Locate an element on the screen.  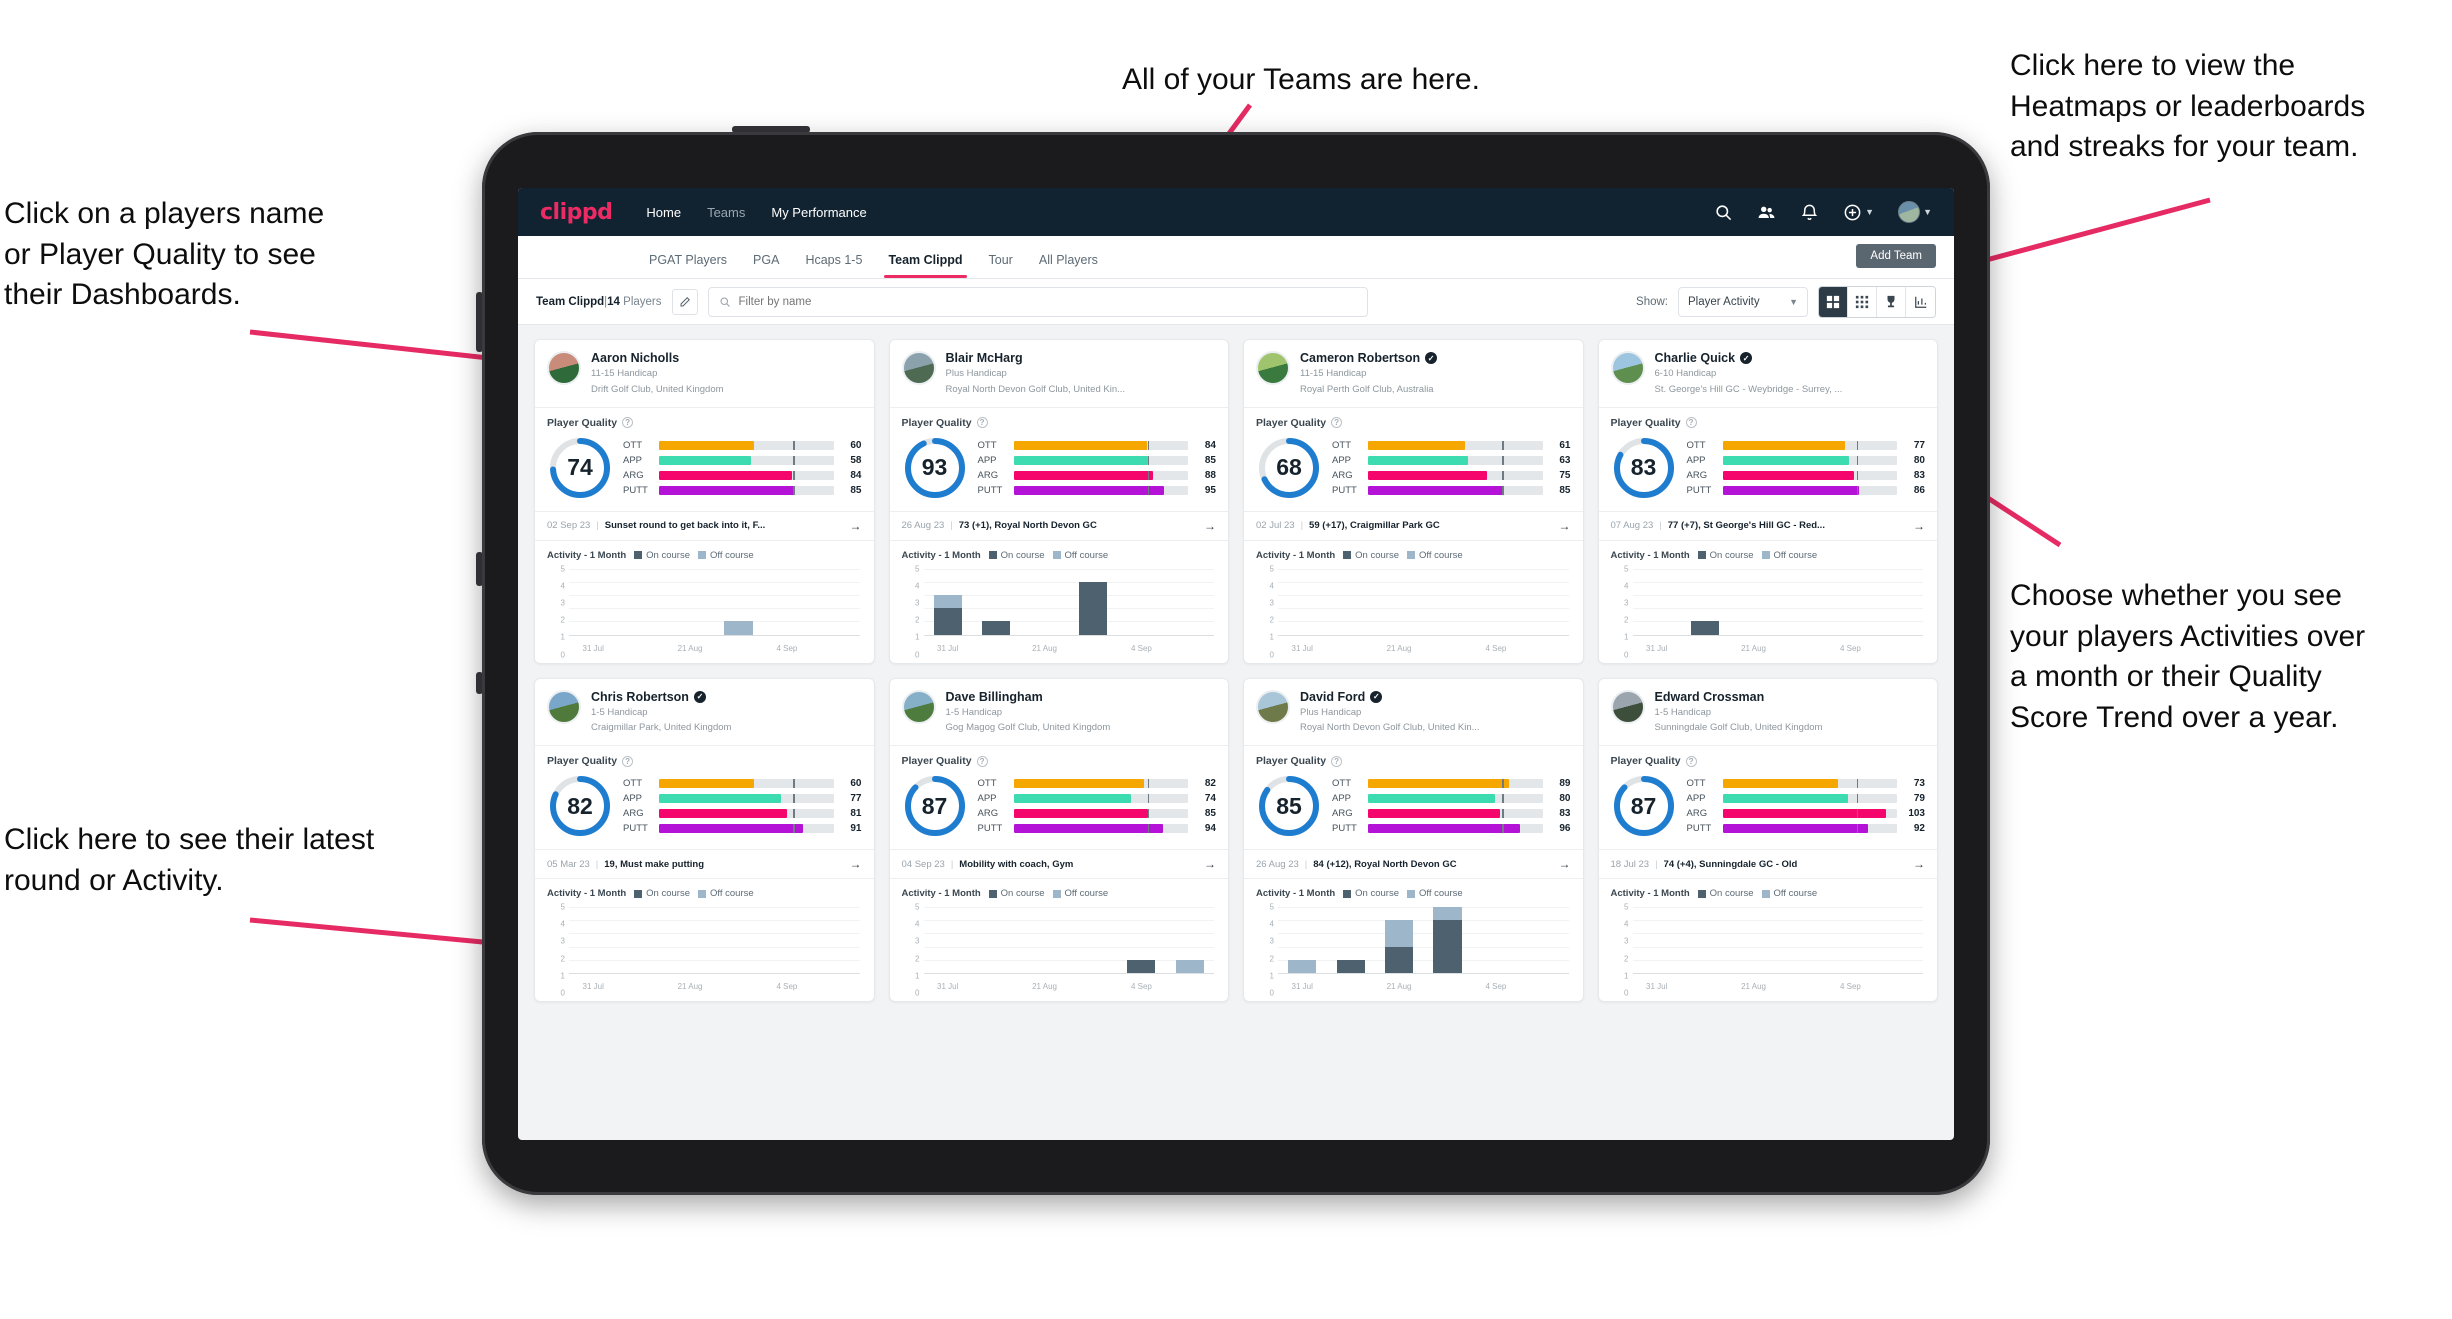
player-quality-section: Player Quality? 85 OTT 89 APP 80 ARG 83 PUTT 96 is located at coordinates (1413, 797).